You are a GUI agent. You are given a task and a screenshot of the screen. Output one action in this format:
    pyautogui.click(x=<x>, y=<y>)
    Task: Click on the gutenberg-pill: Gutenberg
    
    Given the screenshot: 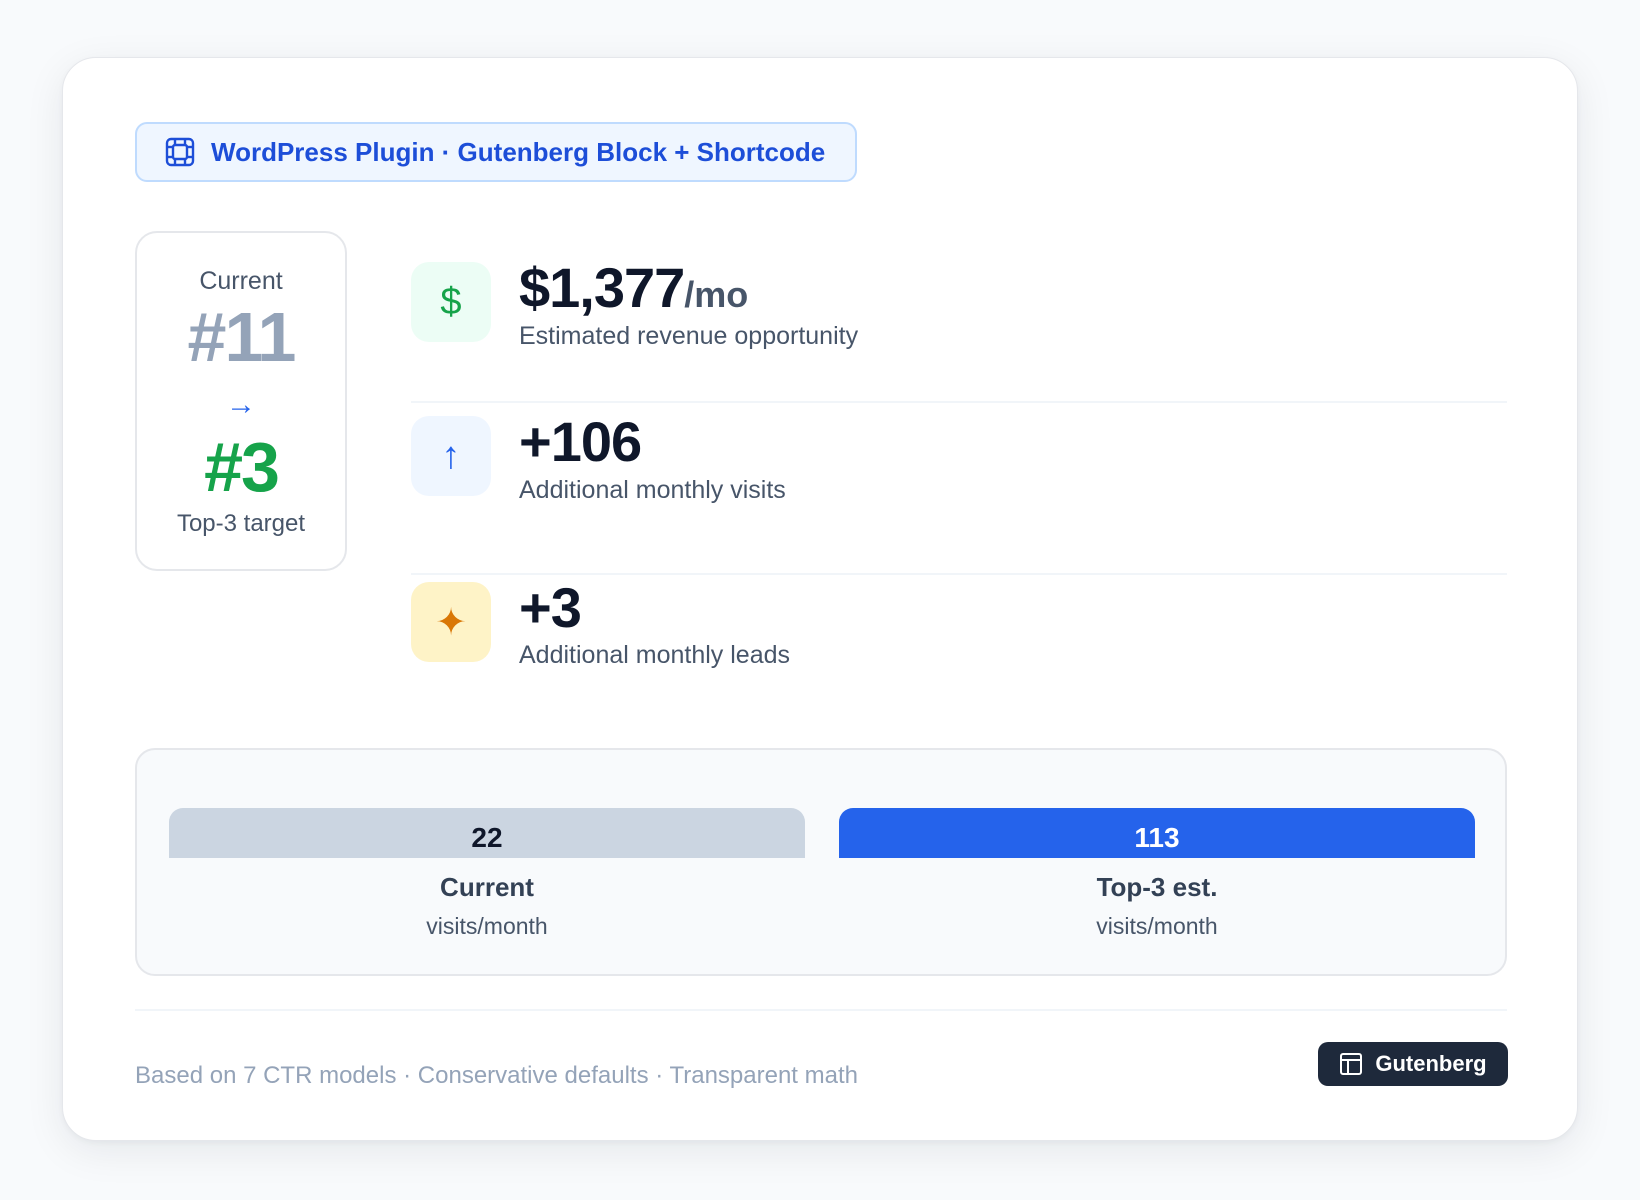 What is the action you would take?
    pyautogui.click(x=1413, y=1064)
    